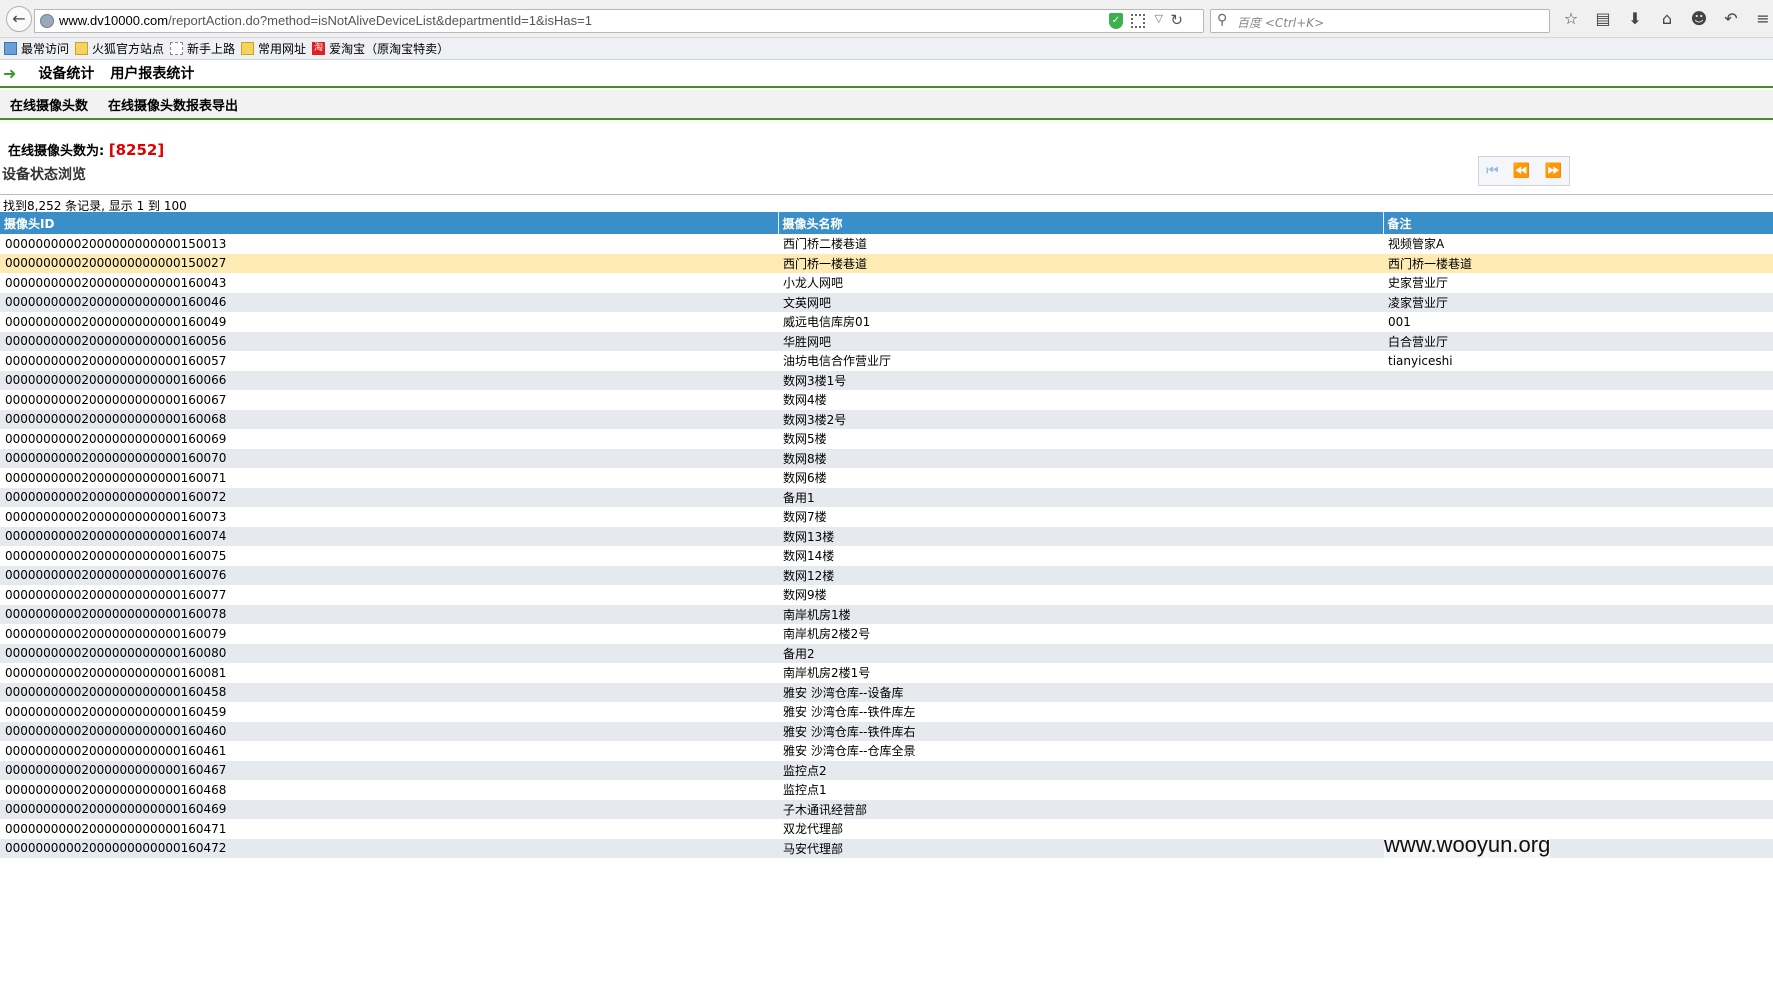 Image resolution: width=1773 pixels, height=982 pixels. I want to click on table-row: 00000000002000000000000160049 威远电信库房01 001, so click(886, 322).